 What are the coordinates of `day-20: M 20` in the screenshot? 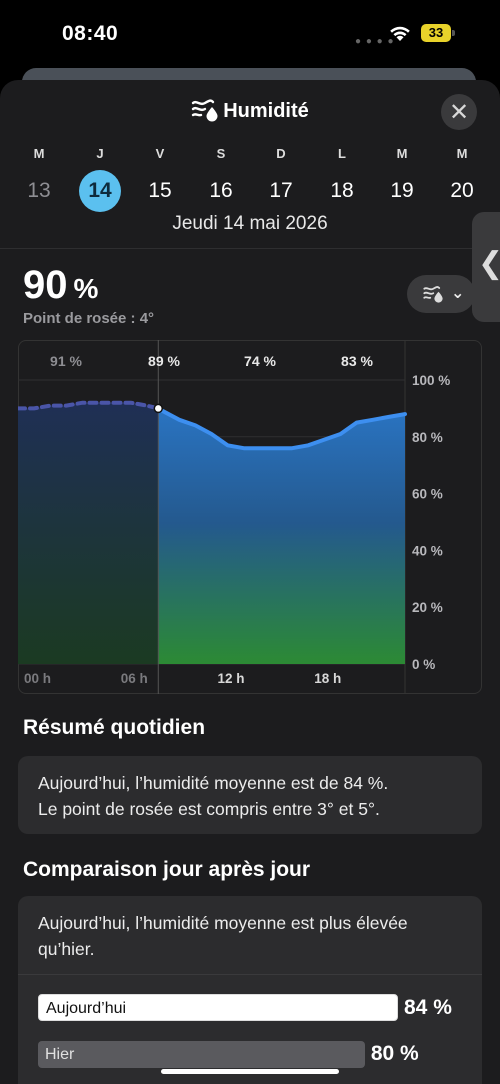 It's located at (462, 179).